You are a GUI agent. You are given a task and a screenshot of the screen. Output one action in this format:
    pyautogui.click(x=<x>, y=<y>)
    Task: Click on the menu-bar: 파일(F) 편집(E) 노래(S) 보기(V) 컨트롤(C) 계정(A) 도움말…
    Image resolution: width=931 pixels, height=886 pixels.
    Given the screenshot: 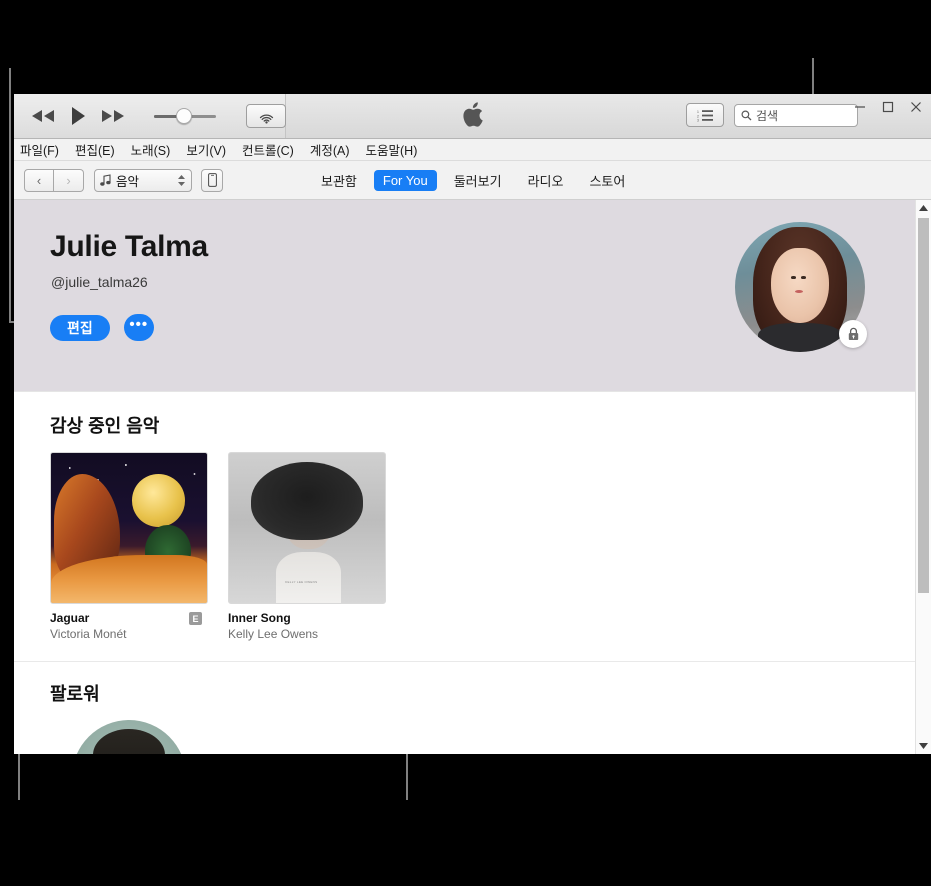 What is the action you would take?
    pyautogui.click(x=472, y=150)
    